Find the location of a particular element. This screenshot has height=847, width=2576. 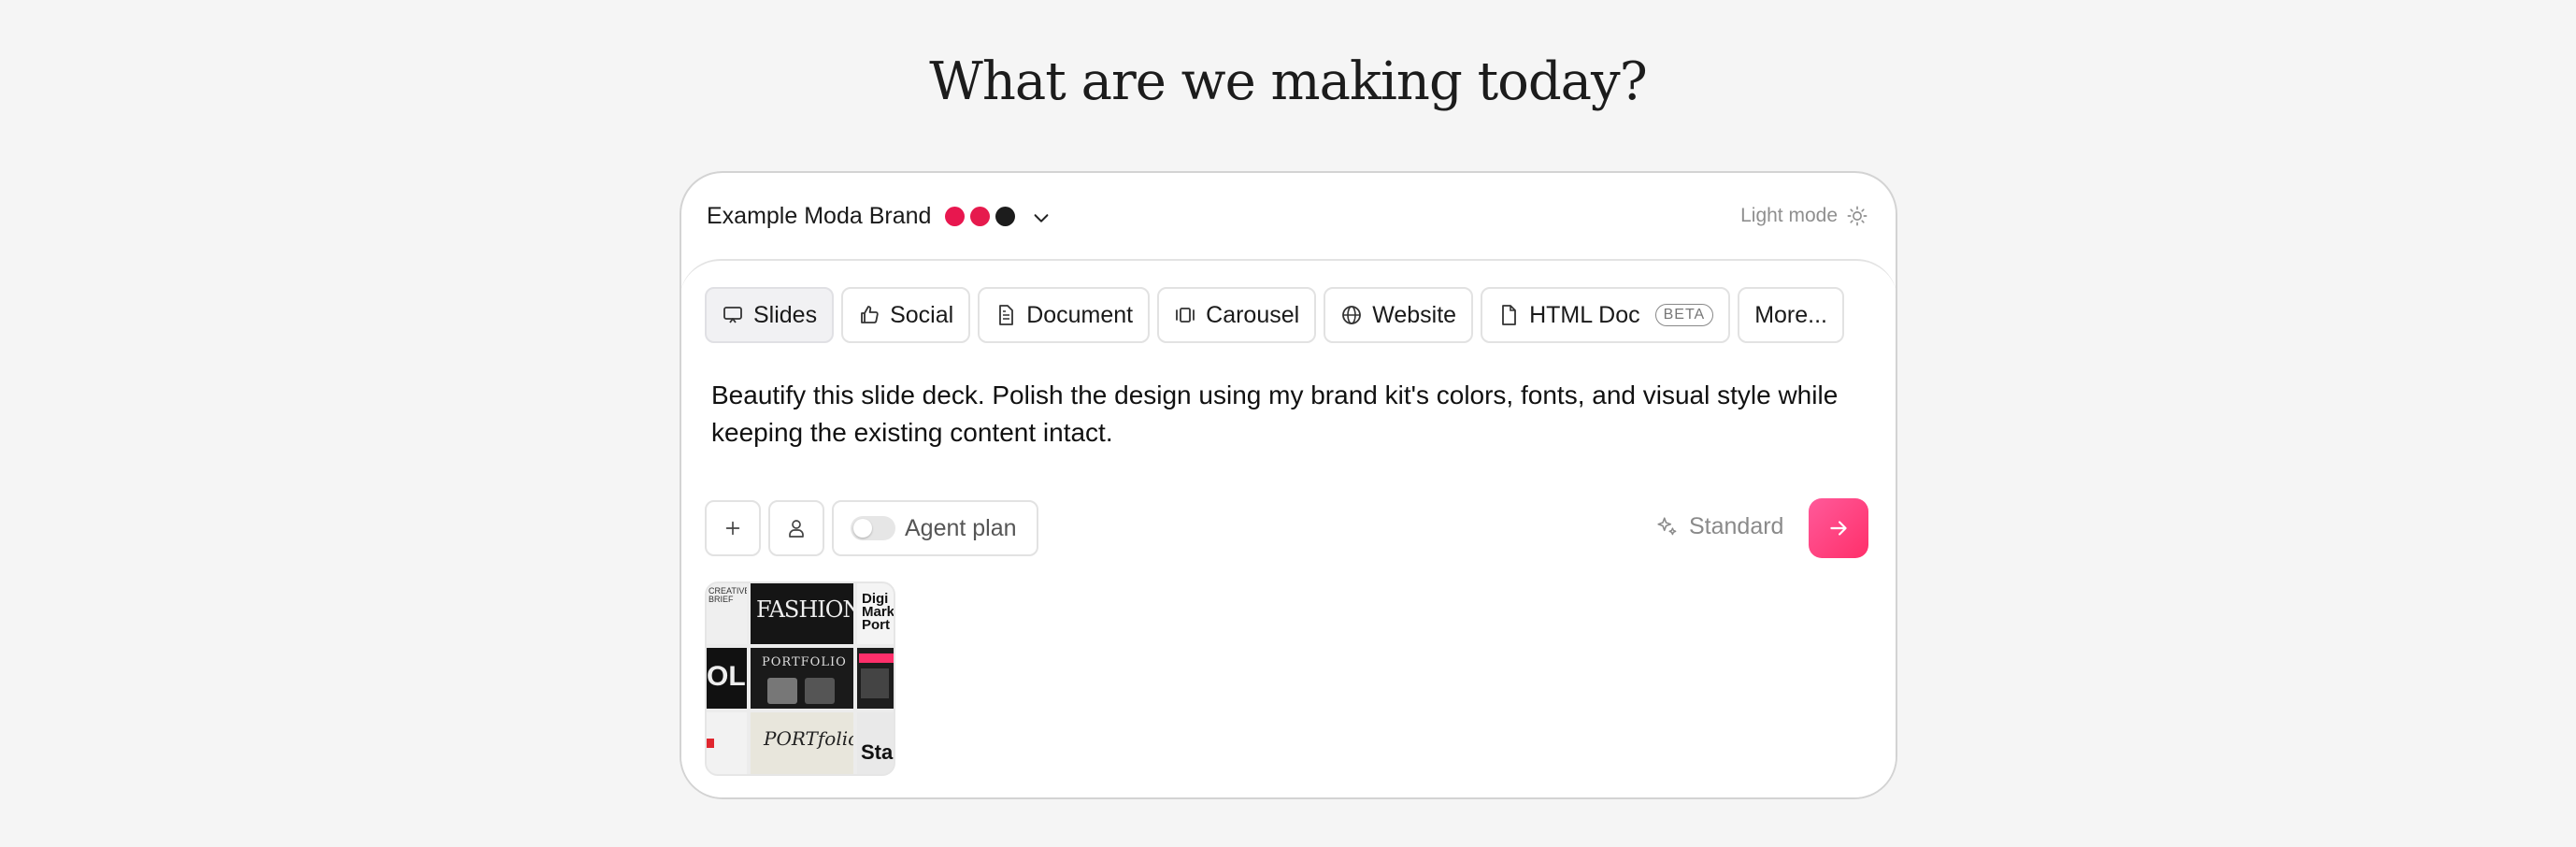

toggle-switch is located at coordinates (873, 528).